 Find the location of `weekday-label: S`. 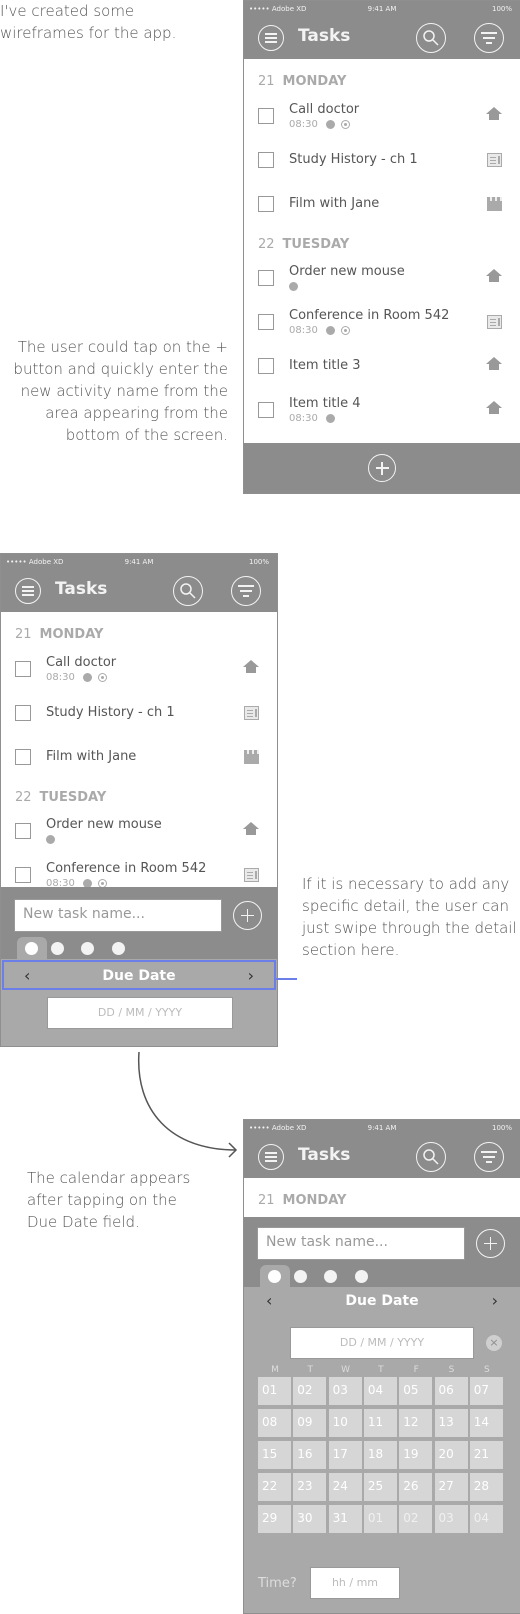

weekday-label: S is located at coordinates (451, 1370).